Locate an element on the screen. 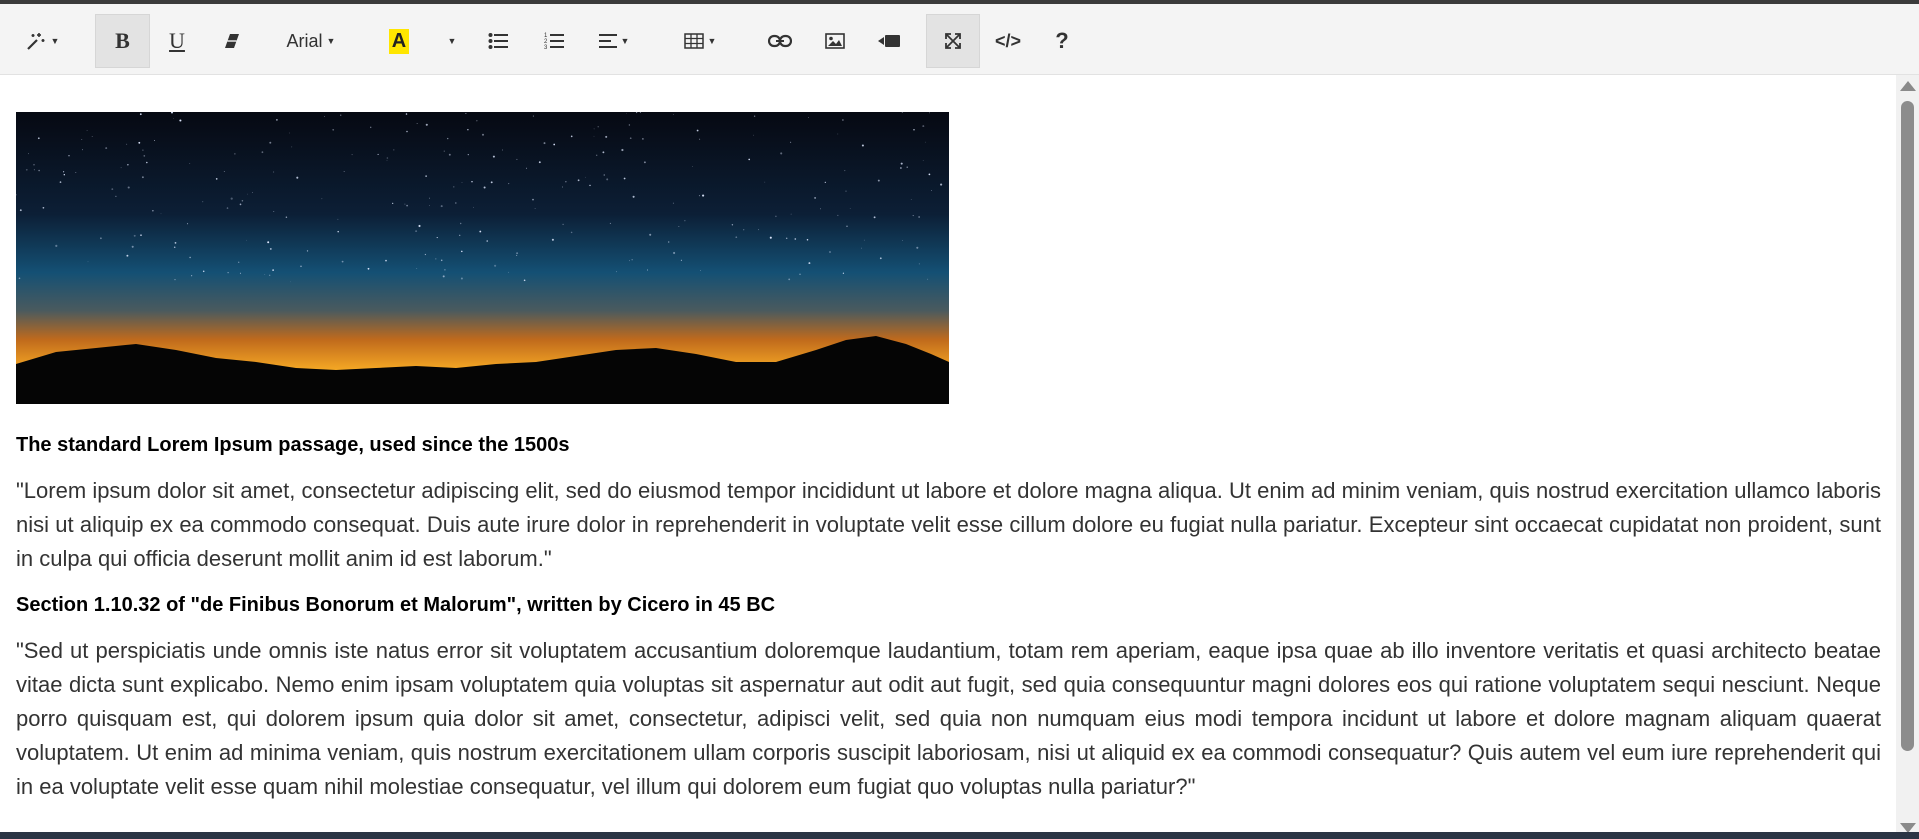 This screenshot has width=1919, height=839. highlight-color-button: A is located at coordinates (399, 41).